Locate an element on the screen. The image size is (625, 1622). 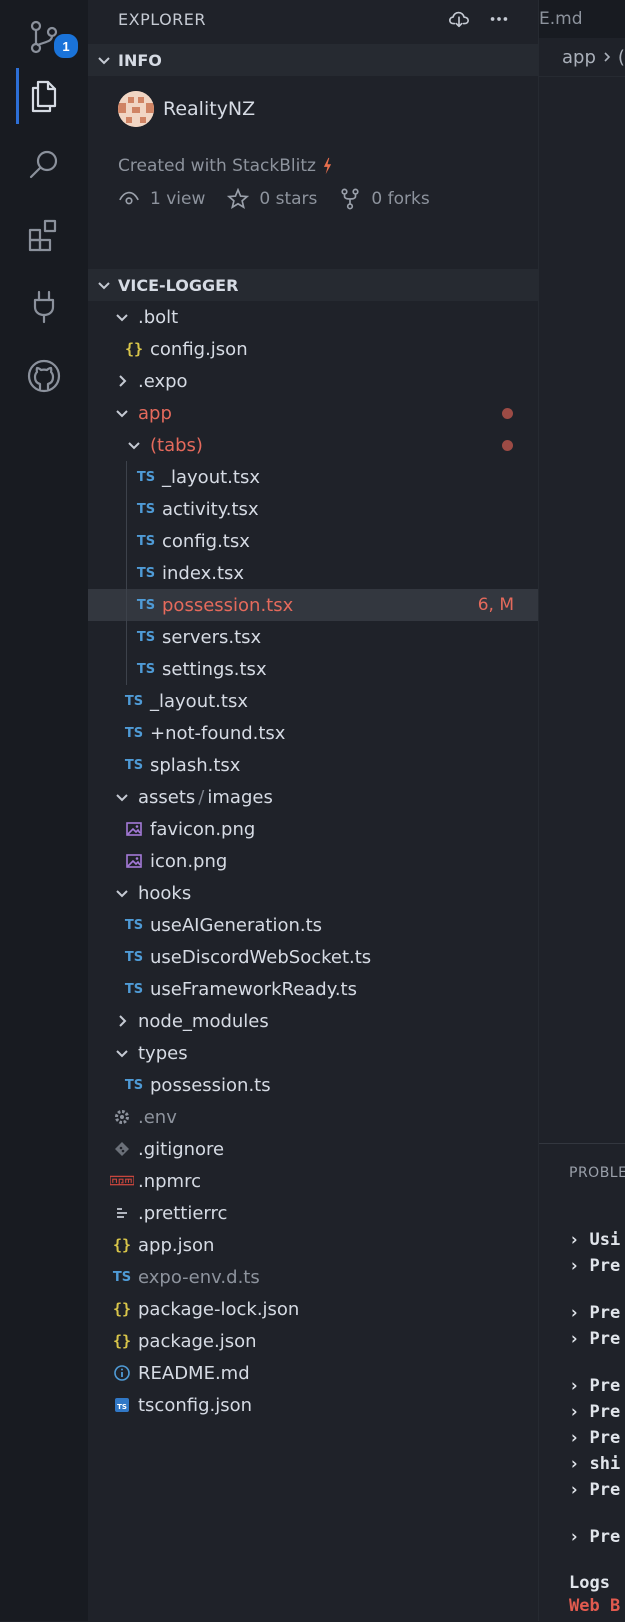
project-stats: 1 view 0 stars 0 forks is located at coordinates (285, 199).